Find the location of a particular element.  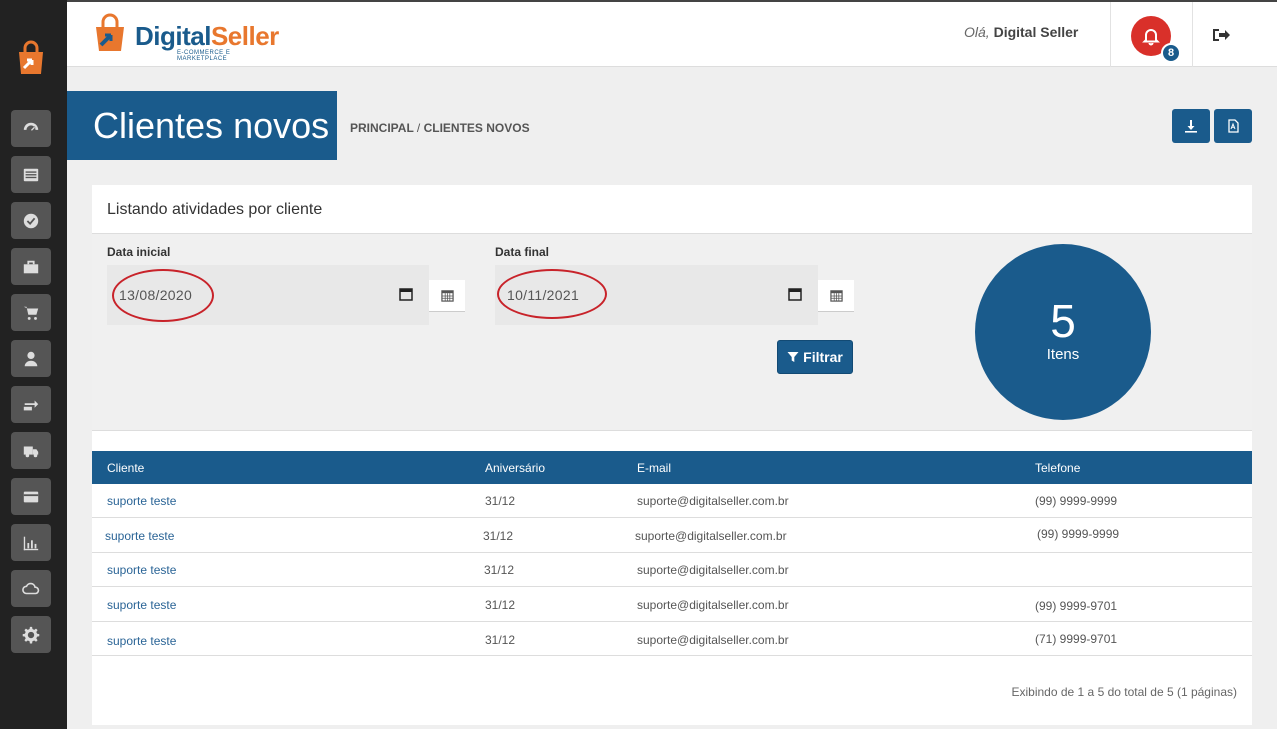

items-count-badge: 5 Itens is located at coordinates (1063, 332).